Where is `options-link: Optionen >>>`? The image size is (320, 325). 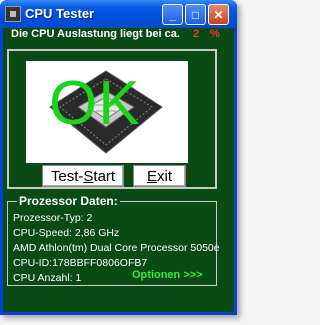 options-link: Optionen >>> is located at coordinates (167, 275).